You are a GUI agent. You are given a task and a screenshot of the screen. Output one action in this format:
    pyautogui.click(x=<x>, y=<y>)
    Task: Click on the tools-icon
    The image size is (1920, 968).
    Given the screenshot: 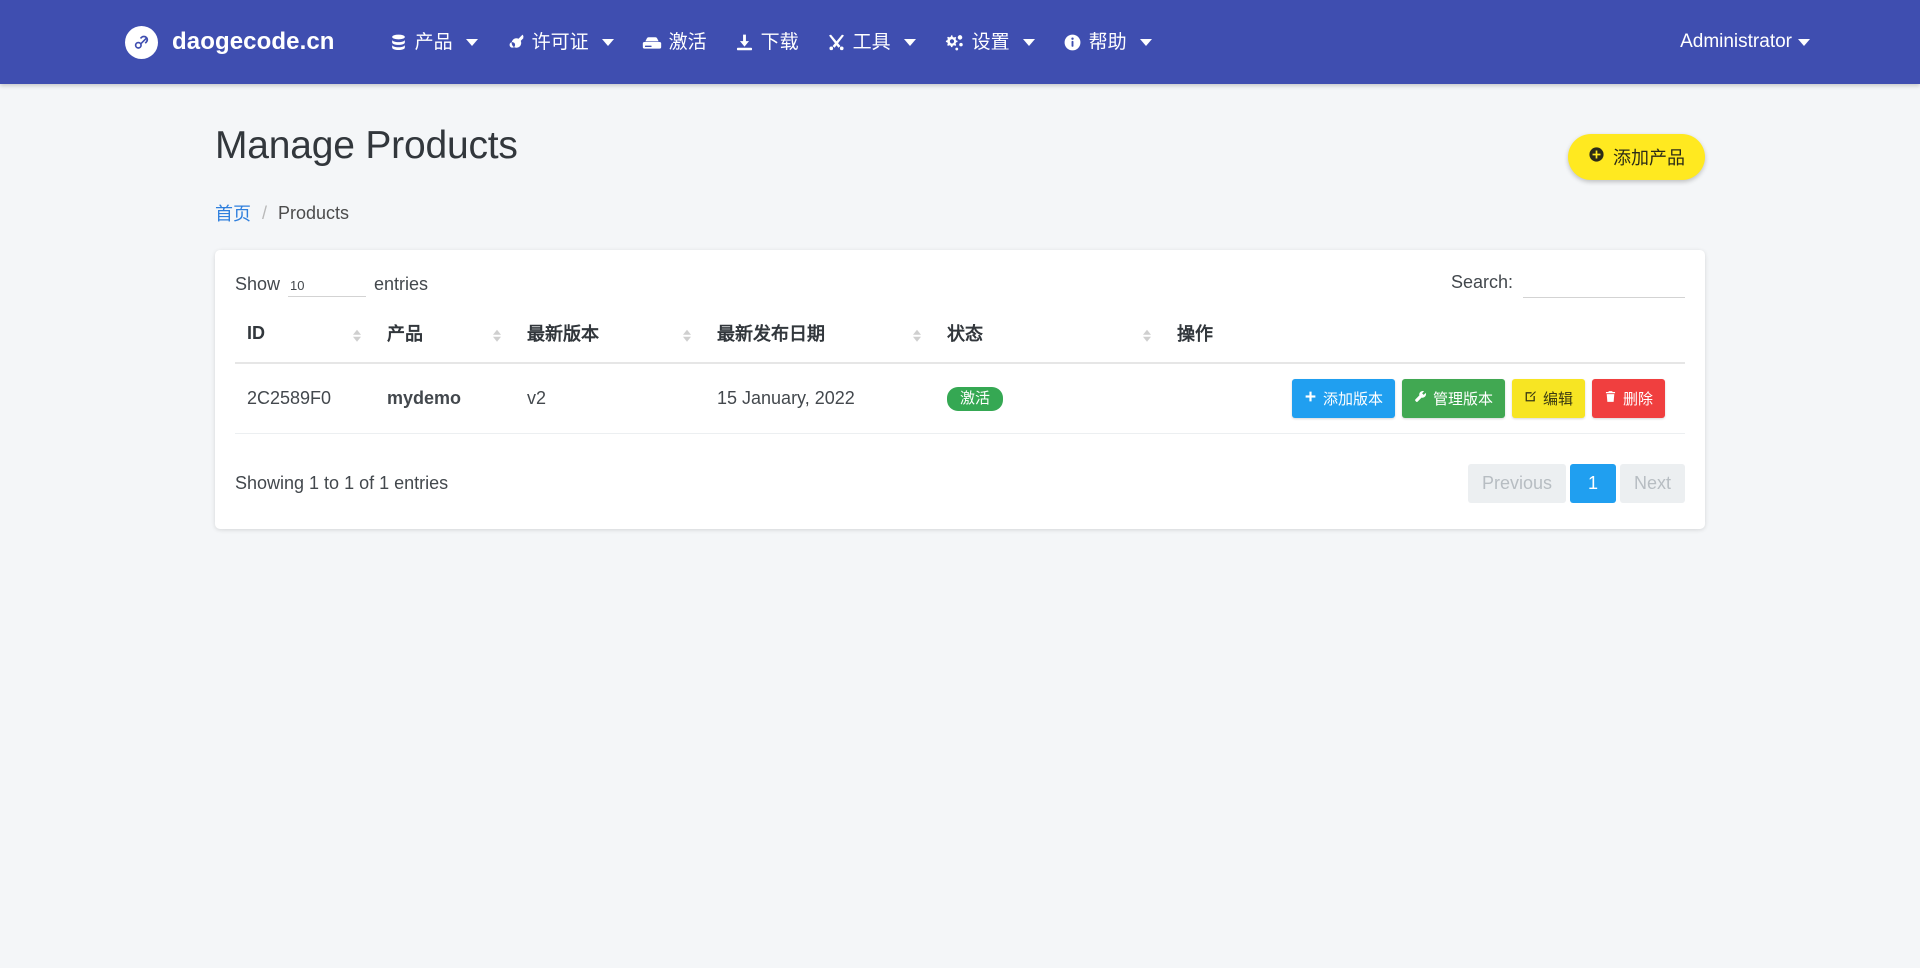 What is the action you would take?
    pyautogui.click(x=836, y=42)
    